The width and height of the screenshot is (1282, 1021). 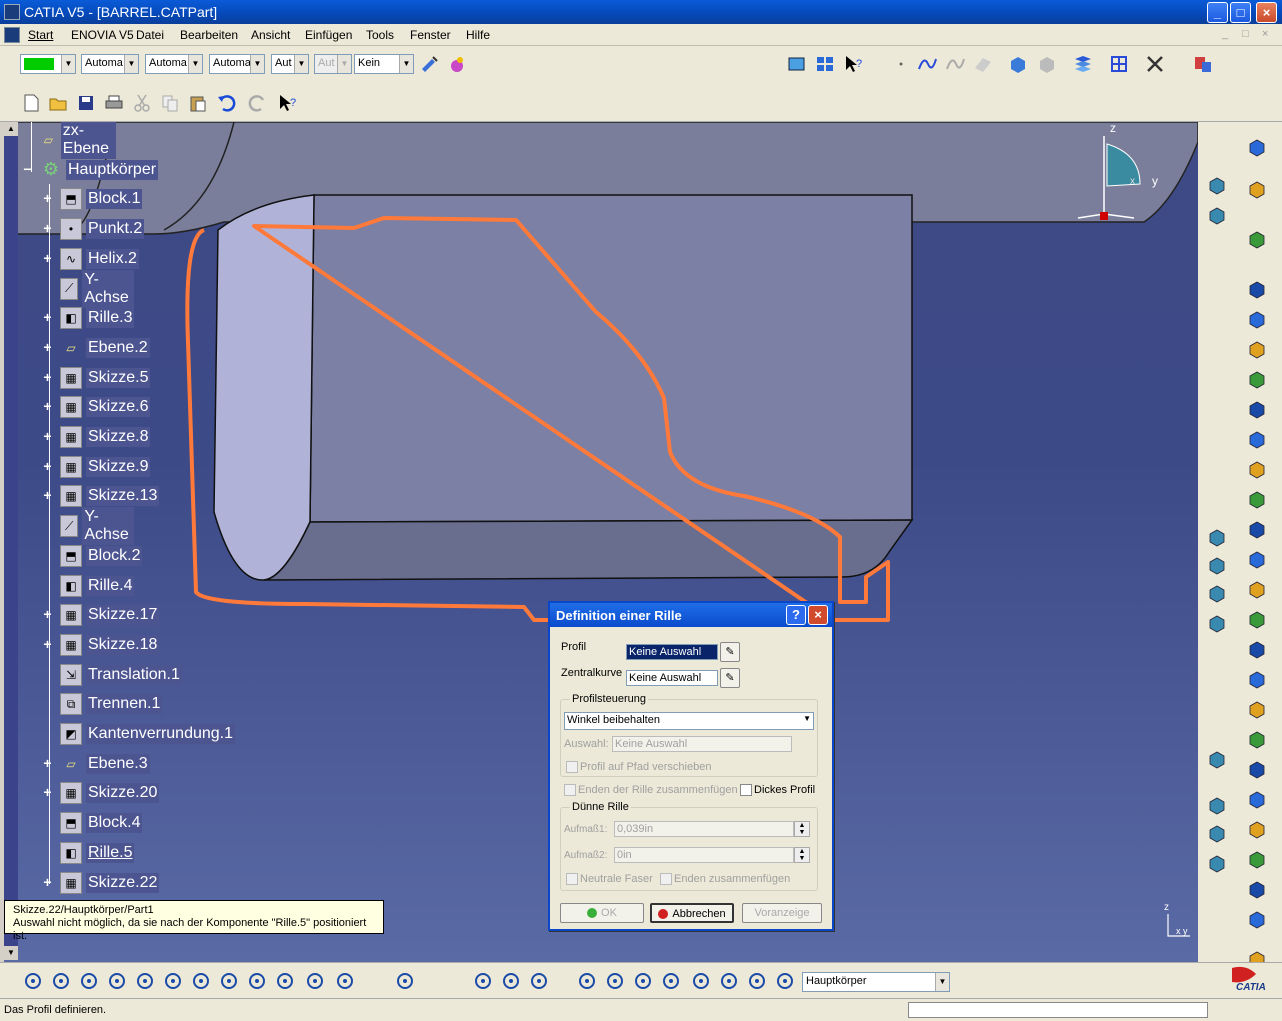 What do you see at coordinates (825, 64) in the screenshot?
I see `workbench-icon` at bounding box center [825, 64].